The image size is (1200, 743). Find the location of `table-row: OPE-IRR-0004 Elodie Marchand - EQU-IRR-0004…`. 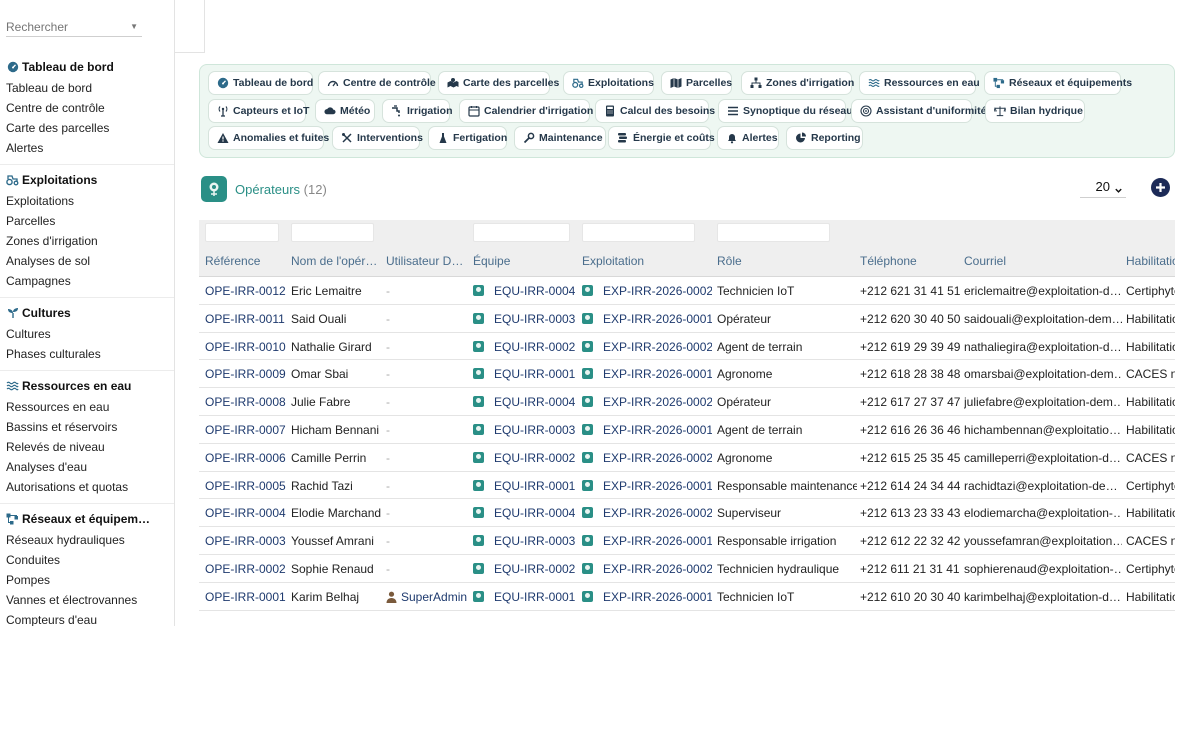

table-row: OPE-IRR-0004 Elodie Marchand - EQU-IRR-0004… is located at coordinates (687, 513).